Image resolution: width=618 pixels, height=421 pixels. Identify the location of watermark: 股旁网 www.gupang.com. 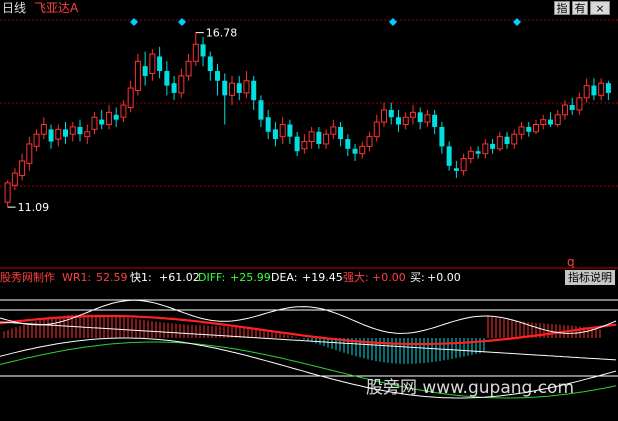
(470, 388).